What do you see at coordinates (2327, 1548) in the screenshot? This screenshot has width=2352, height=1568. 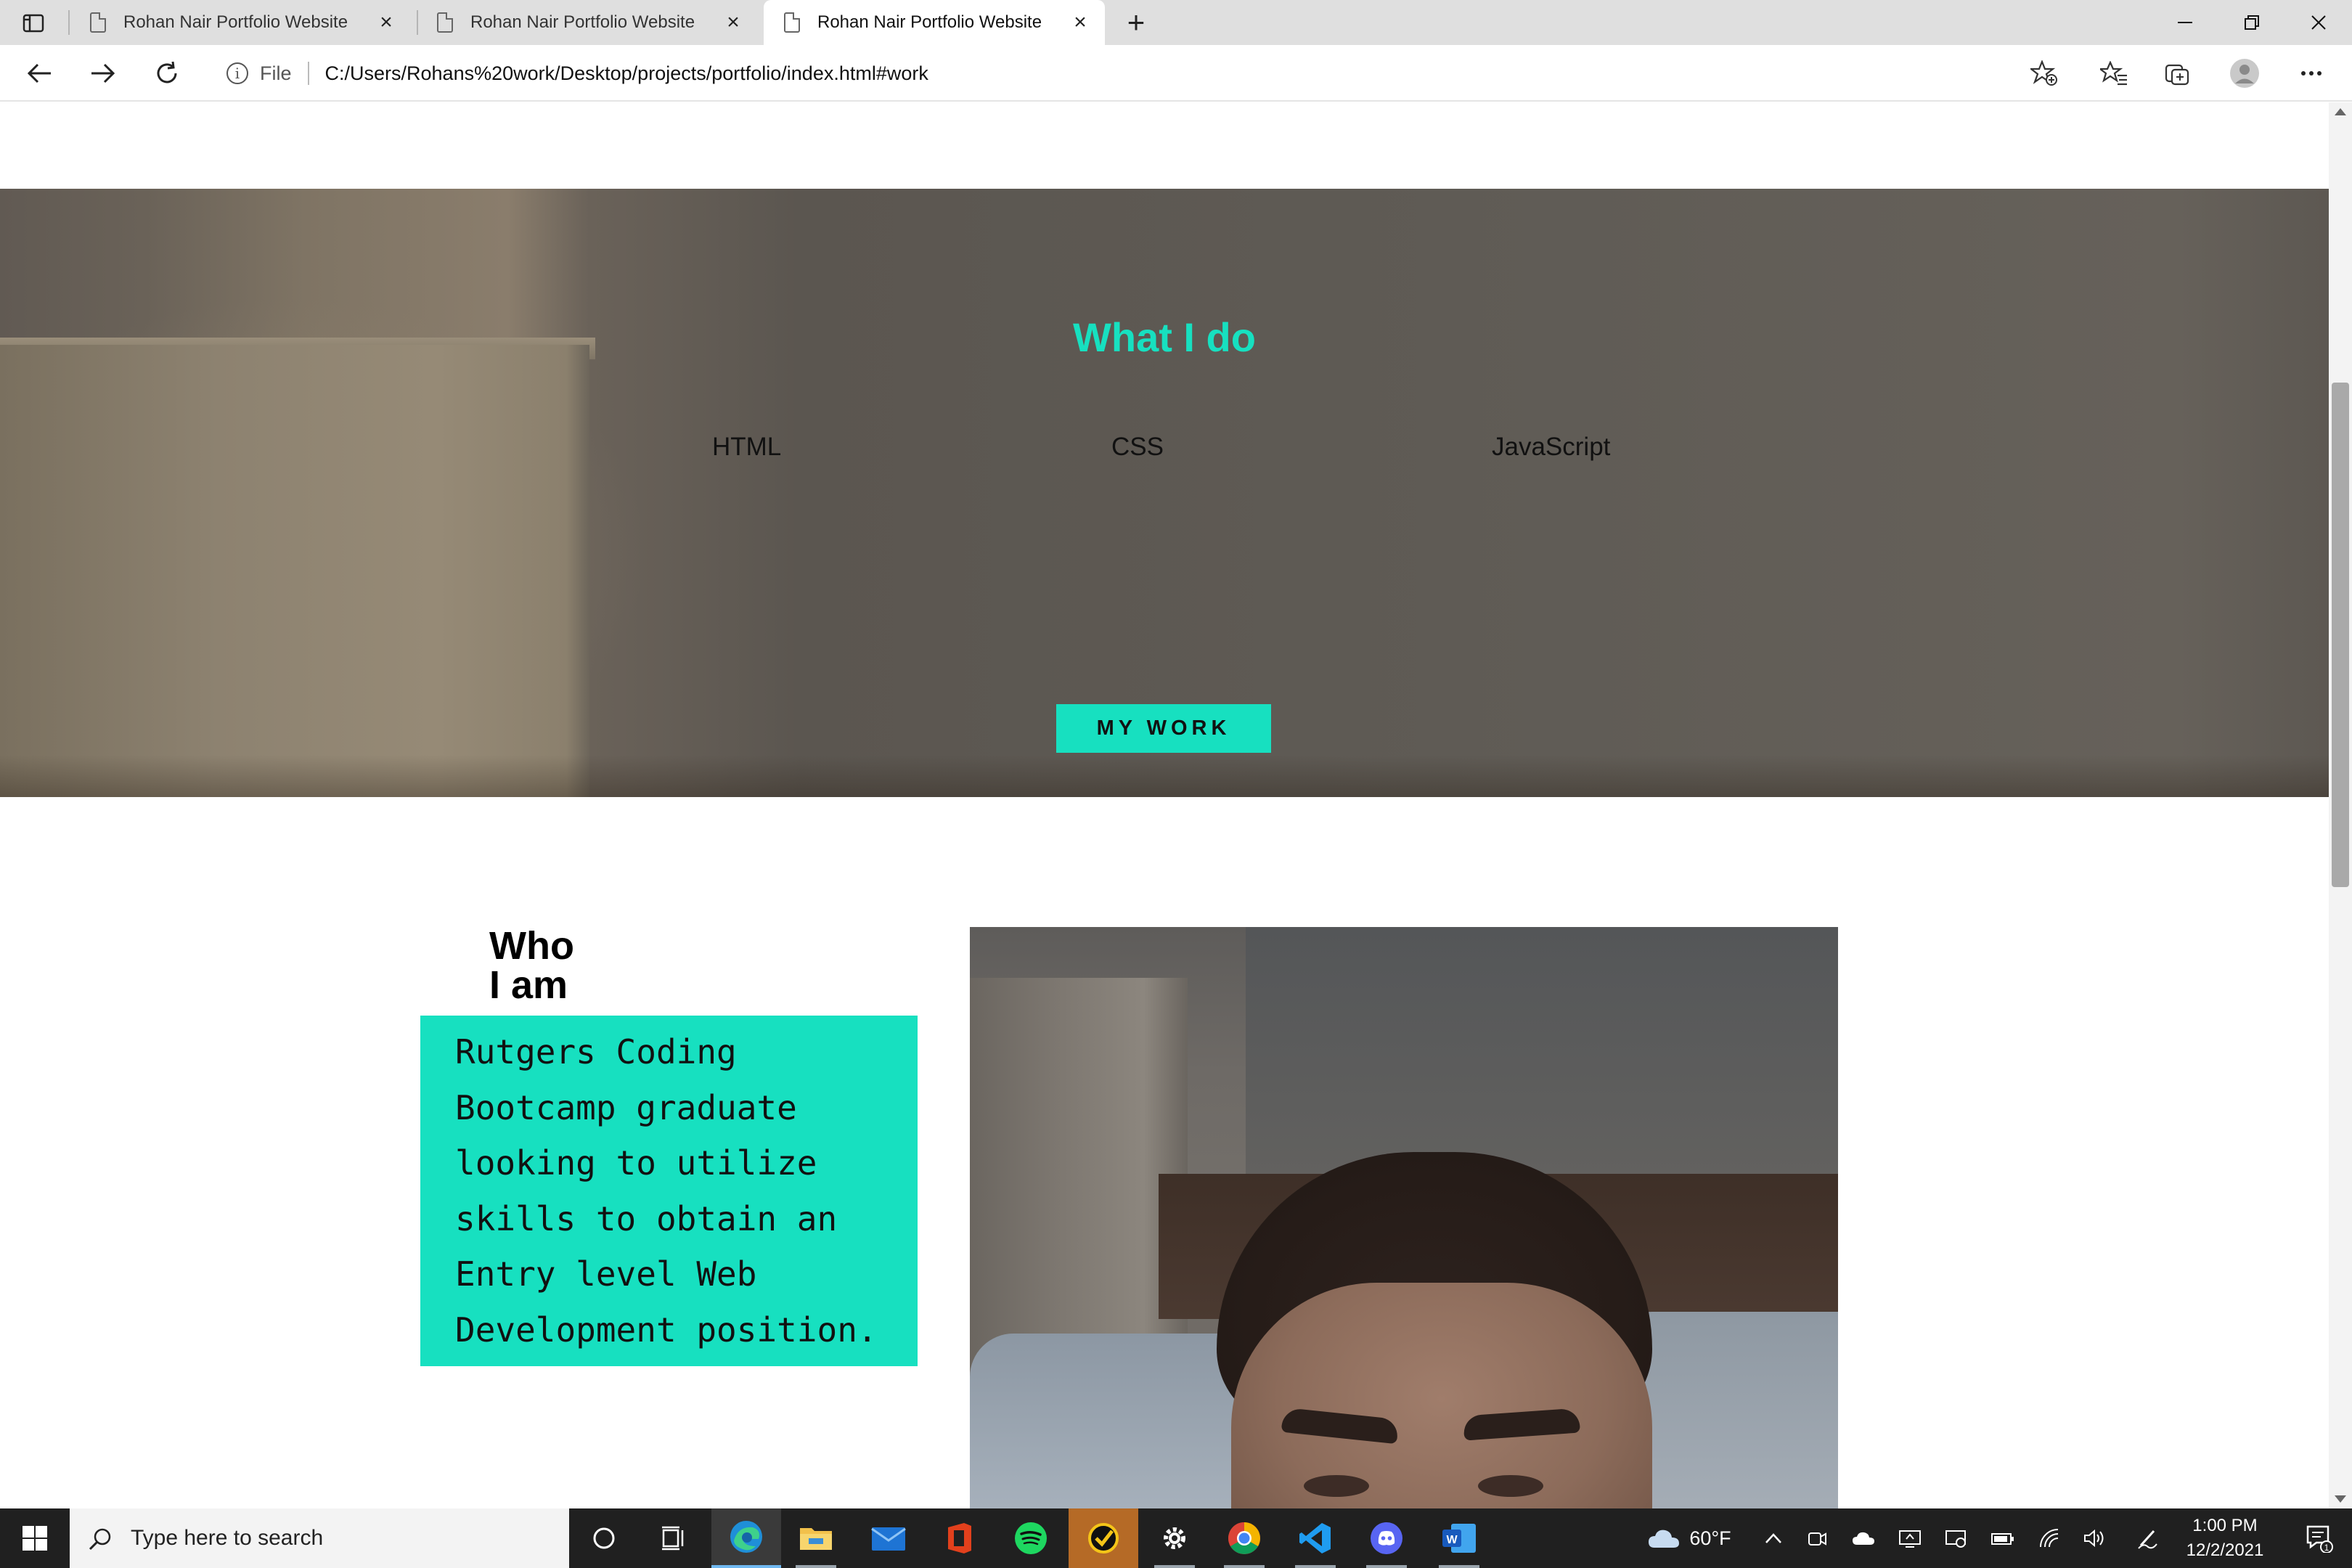 I see `svg-text: 1` at bounding box center [2327, 1548].